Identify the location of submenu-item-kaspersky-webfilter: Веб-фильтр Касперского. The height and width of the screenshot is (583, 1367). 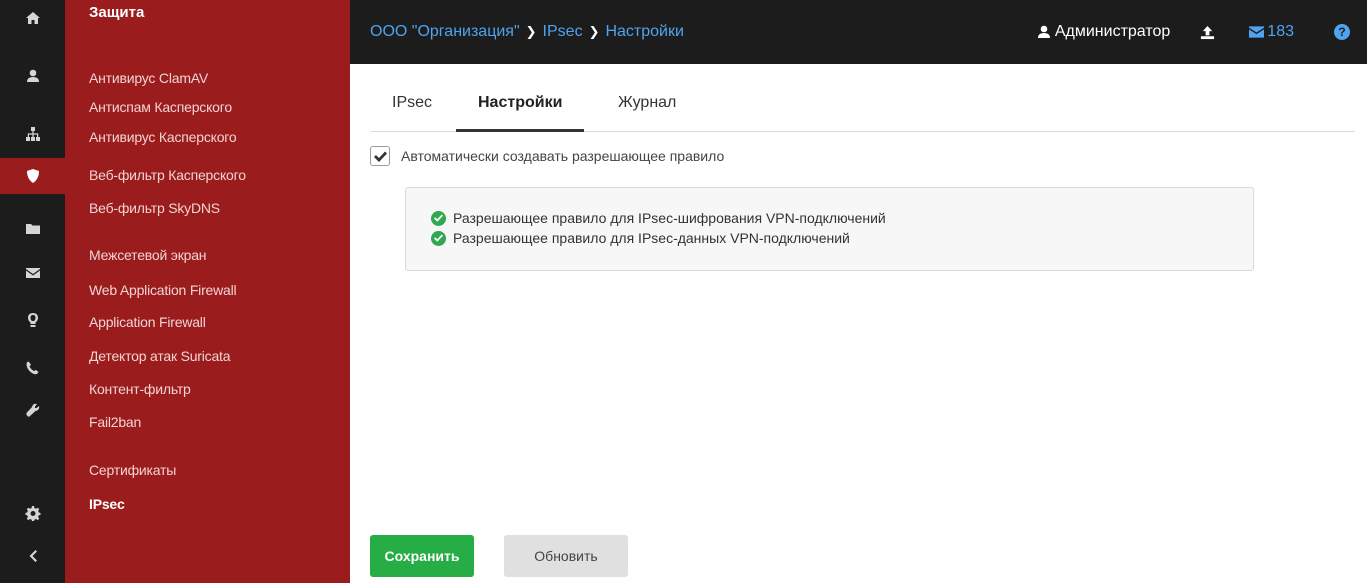
(167, 175).